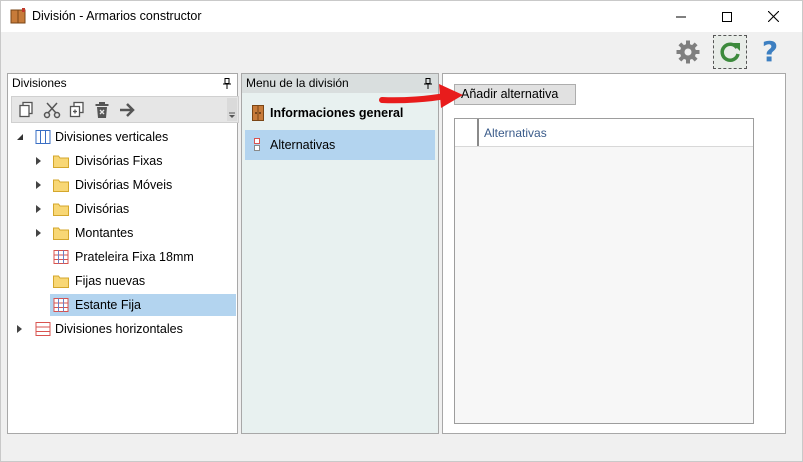 The width and height of the screenshot is (803, 462). I want to click on grid-header: Alternativas, so click(604, 133).